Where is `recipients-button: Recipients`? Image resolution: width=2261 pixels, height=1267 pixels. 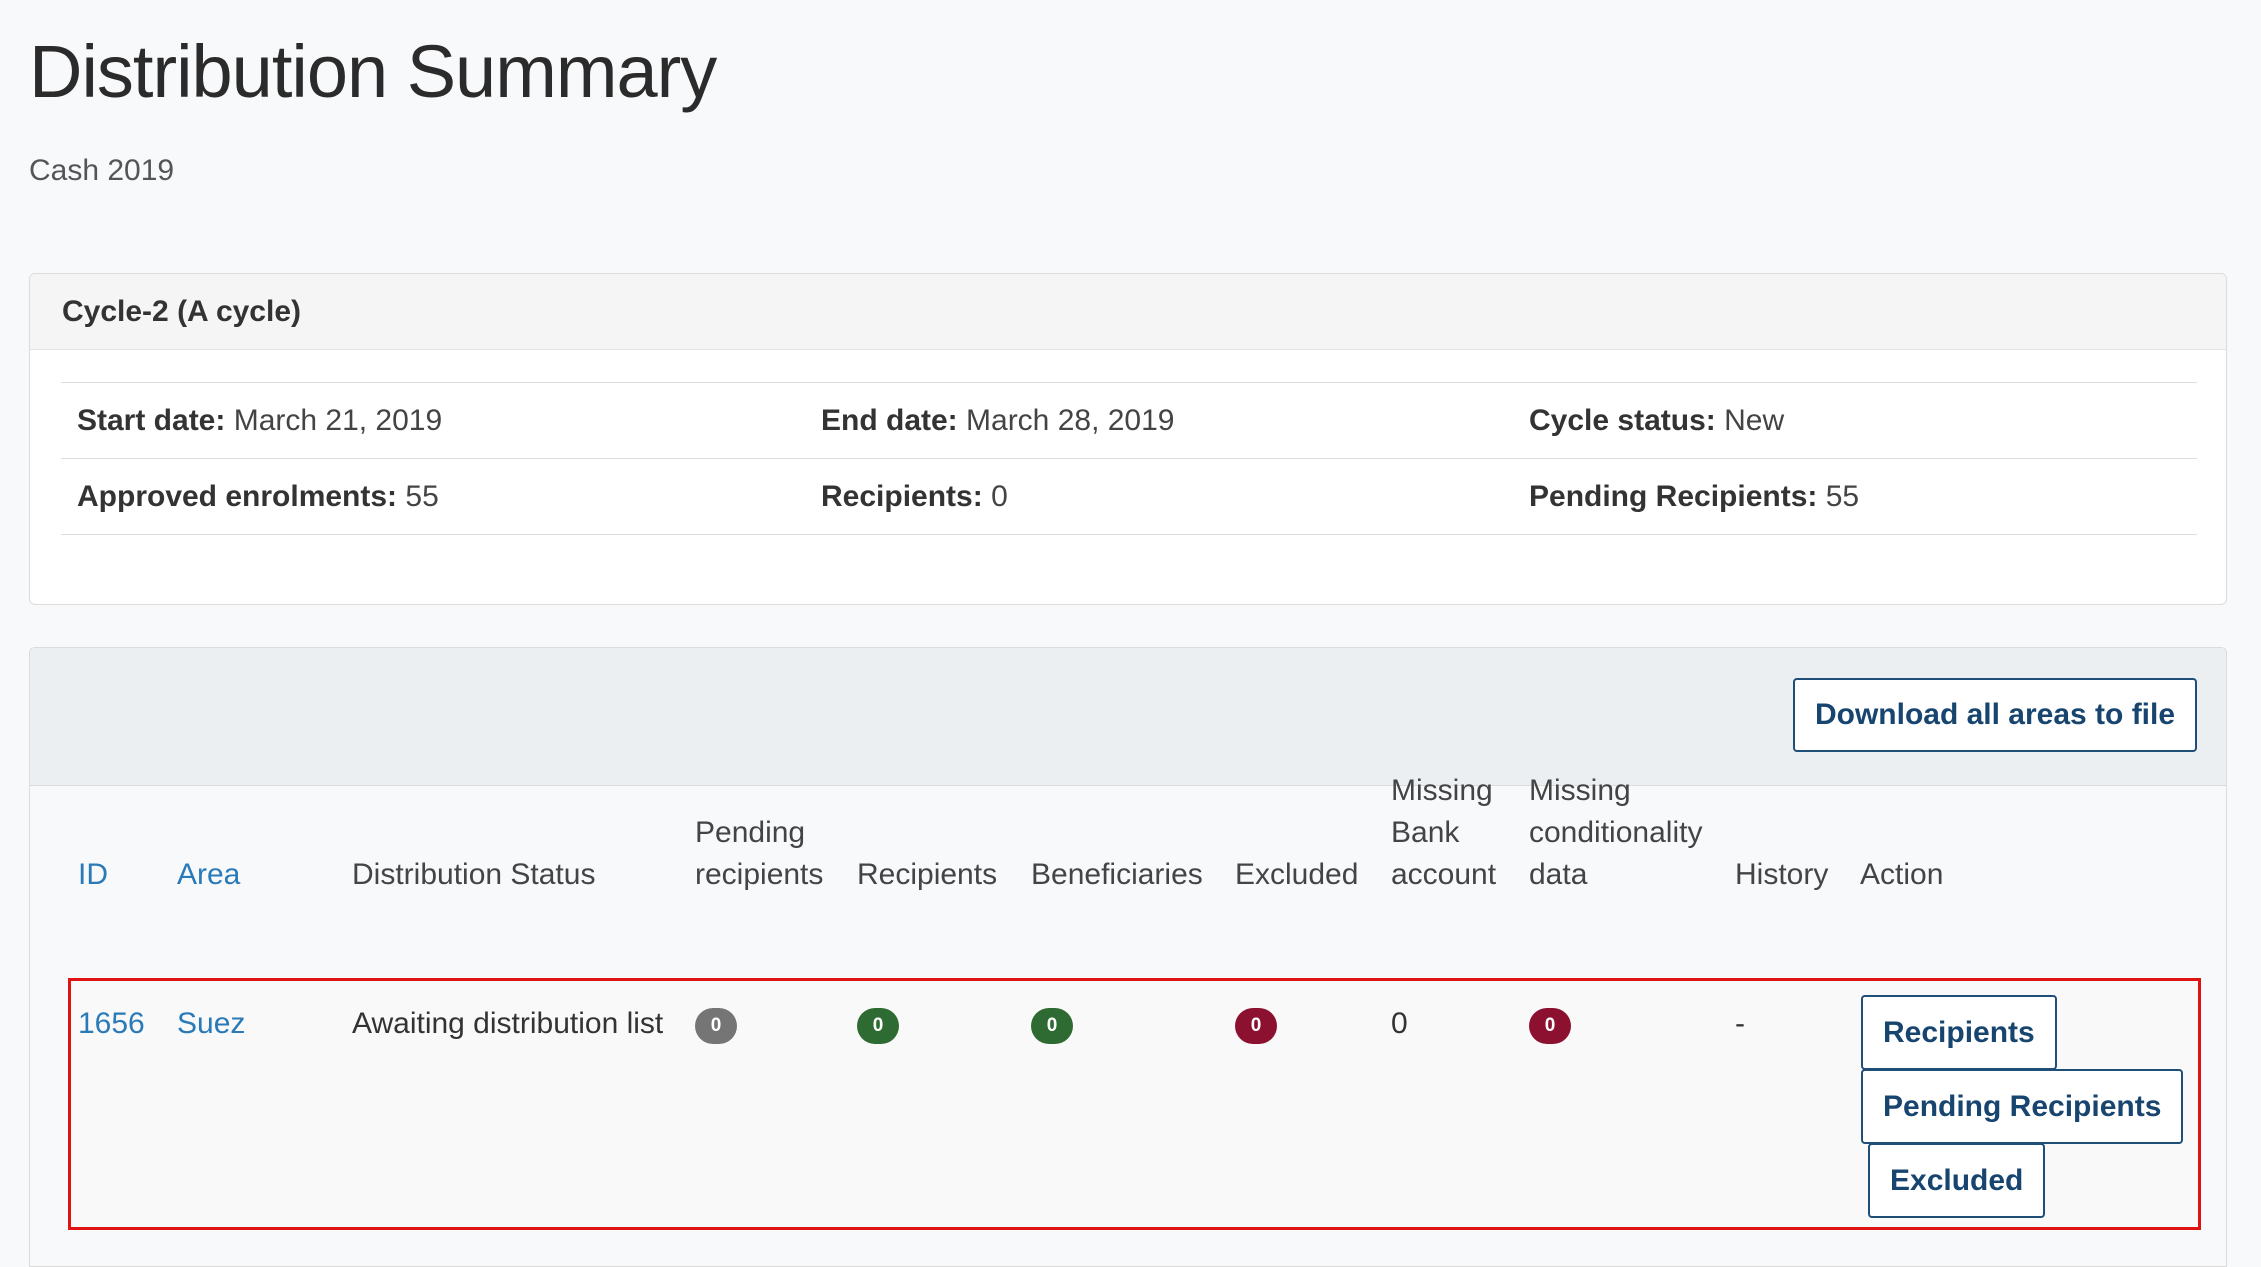
recipients-button: Recipients is located at coordinates (1959, 1032).